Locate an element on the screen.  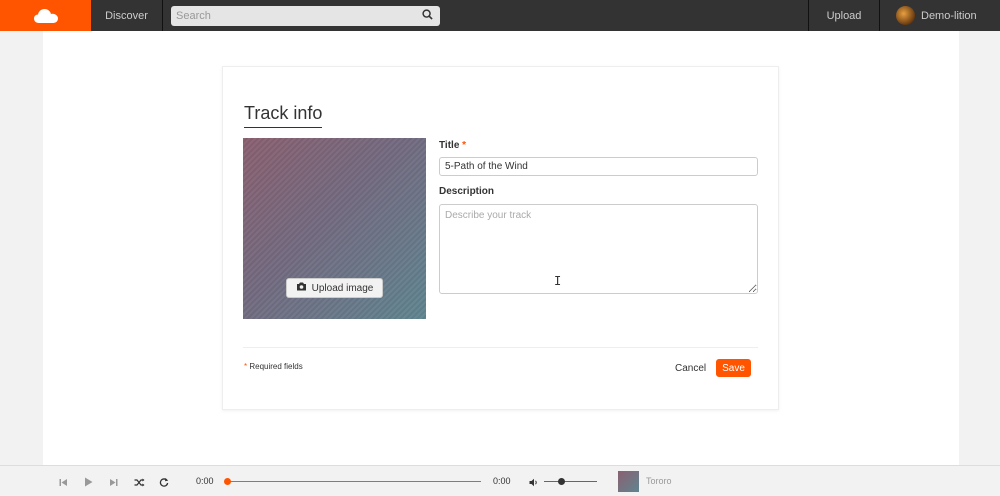
upload-image-button: Upload image is located at coordinates (334, 288).